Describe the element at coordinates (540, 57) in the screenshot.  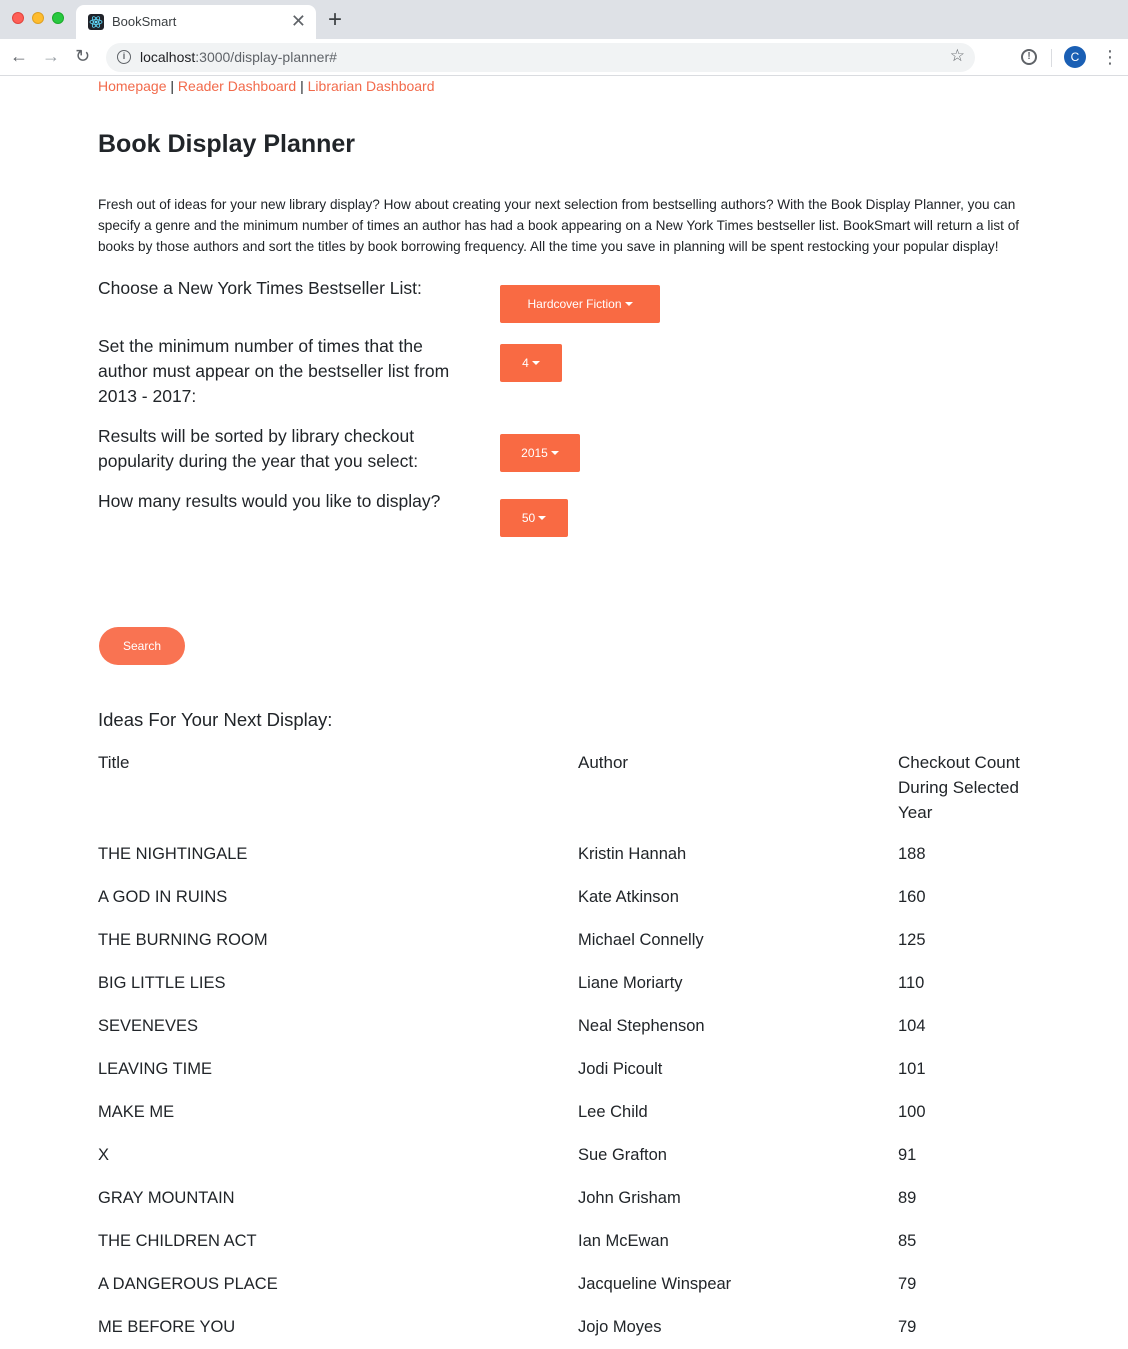
I see `address-bar: i localhost:3000/display-planner# ☆` at that location.